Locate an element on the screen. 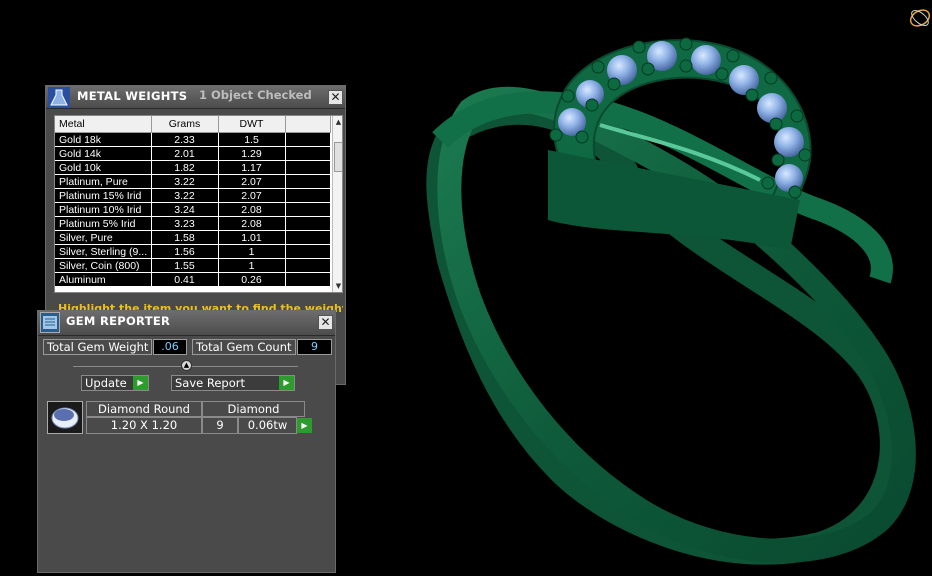  metal-name: Silver, Pure is located at coordinates (103, 237).